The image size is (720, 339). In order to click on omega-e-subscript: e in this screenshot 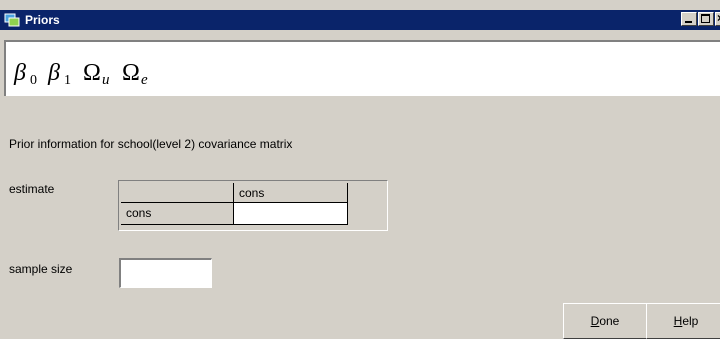, I will do `click(144, 80)`.